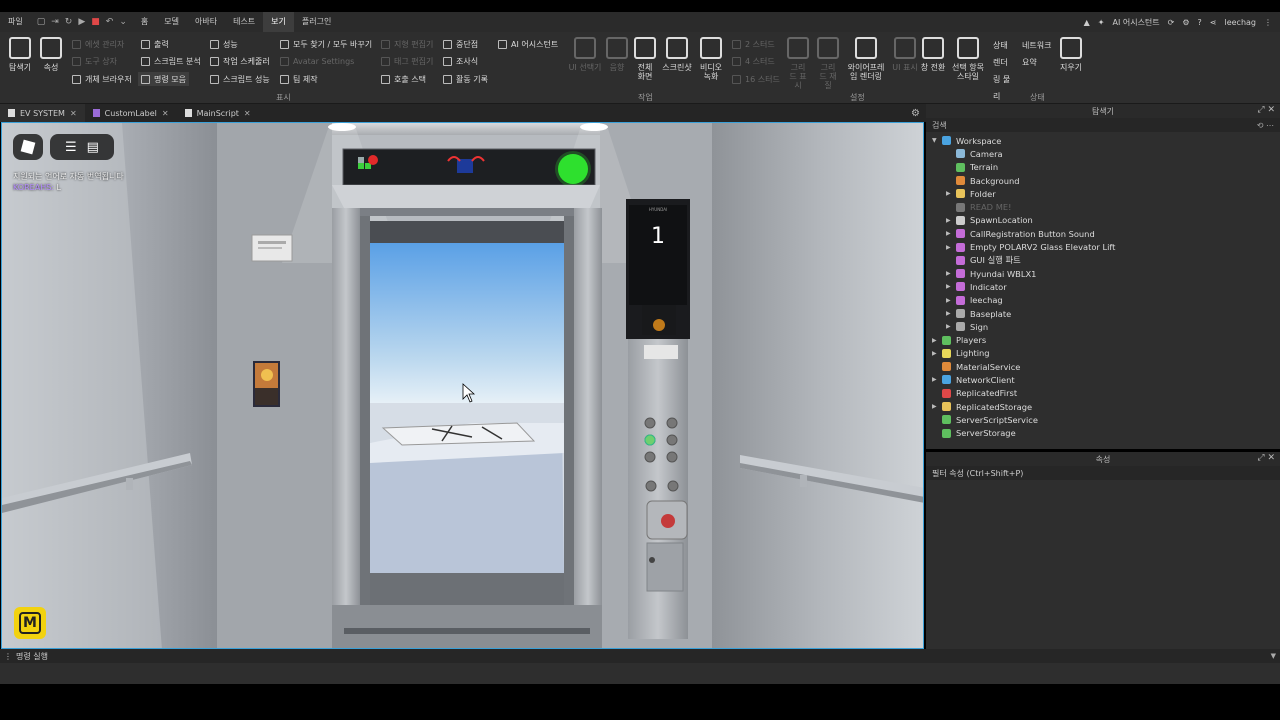  Describe the element at coordinates (1103, 260) in the screenshot. I see `explorer-item: GUI 실행 파트` at that location.